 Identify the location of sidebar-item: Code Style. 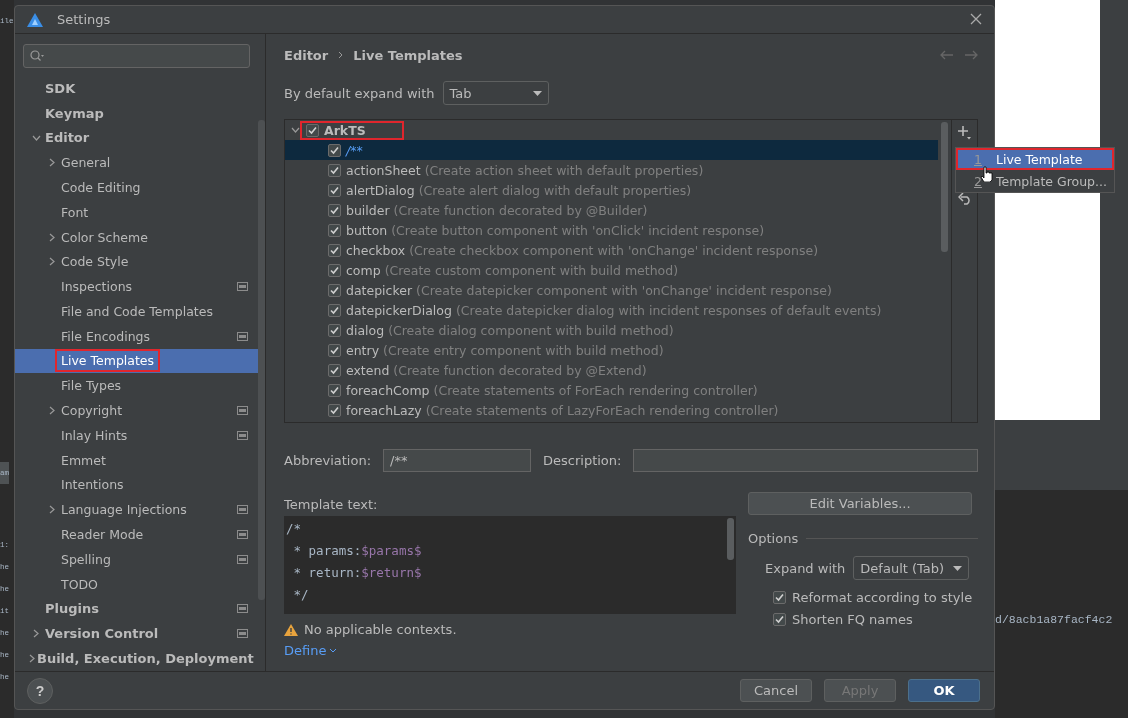
(136, 262).